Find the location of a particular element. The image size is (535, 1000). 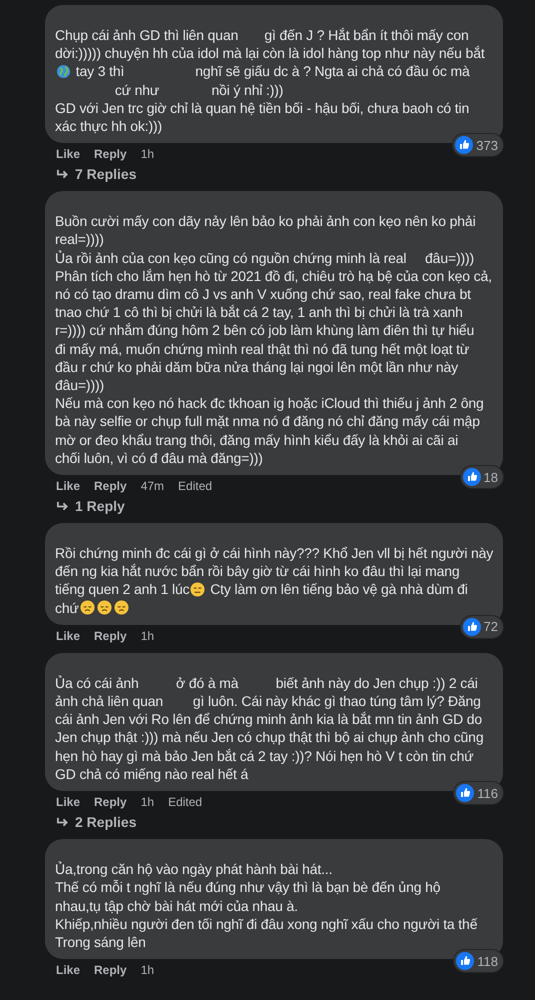

comment-text: GD chả có miếng nào real hết á is located at coordinates (151, 774).